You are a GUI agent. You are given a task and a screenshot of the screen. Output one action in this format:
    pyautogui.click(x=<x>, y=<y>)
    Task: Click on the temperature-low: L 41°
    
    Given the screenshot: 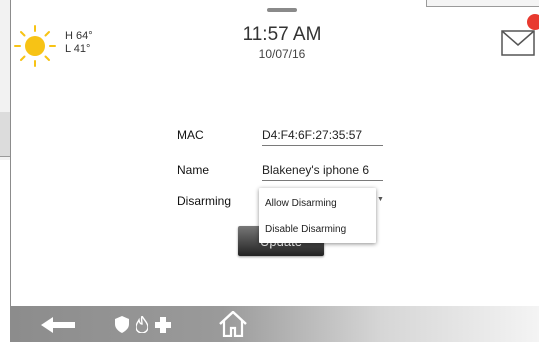 What is the action you would take?
    pyautogui.click(x=78, y=49)
    